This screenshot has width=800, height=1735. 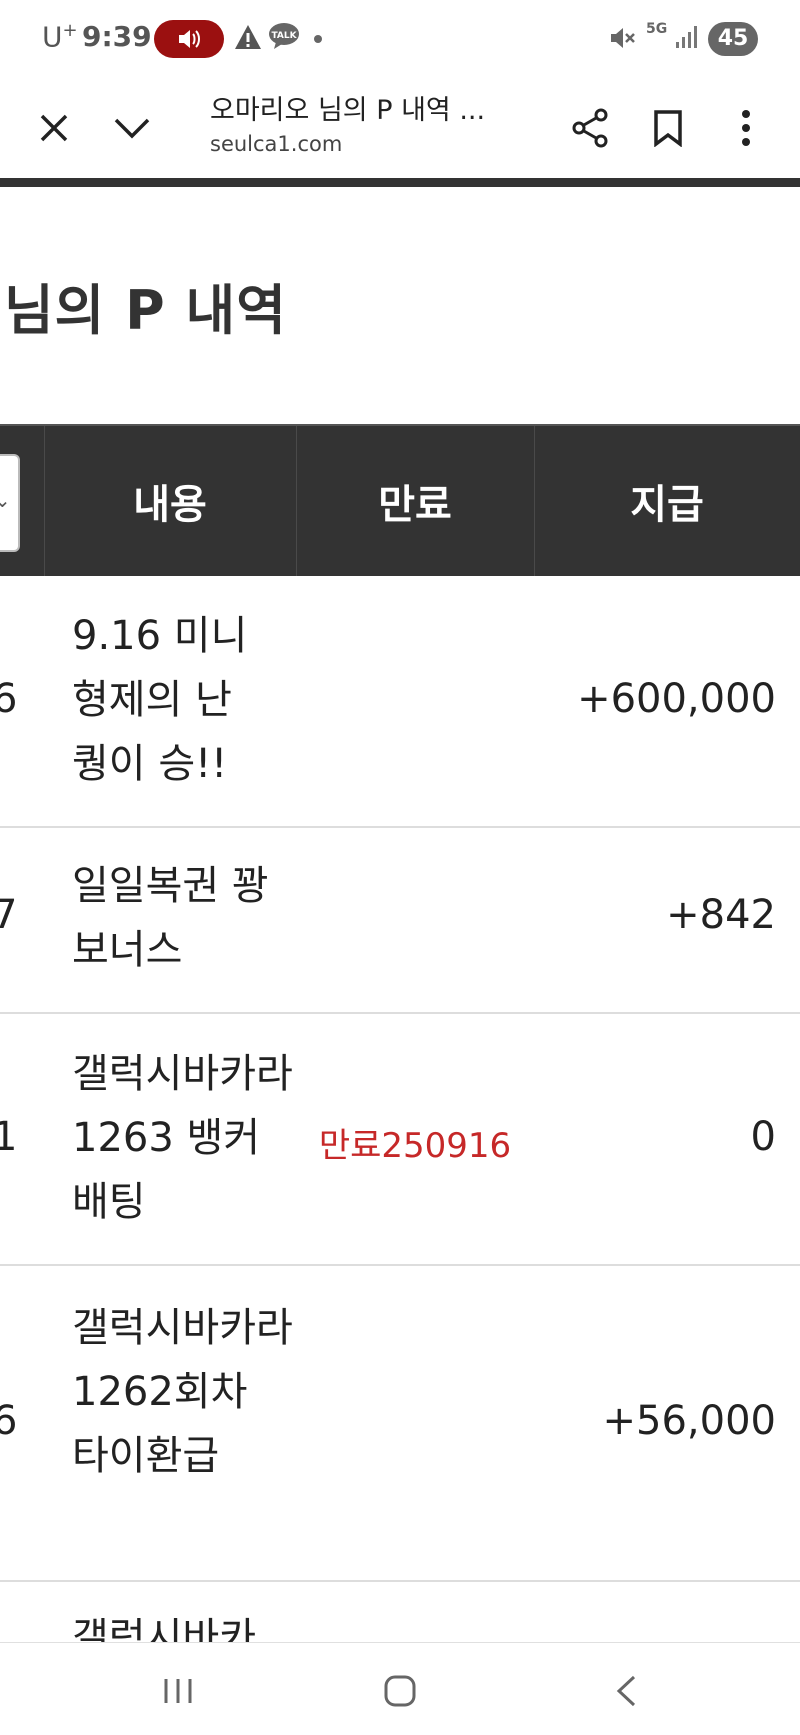 I want to click on share-icon, so click(x=590, y=128).